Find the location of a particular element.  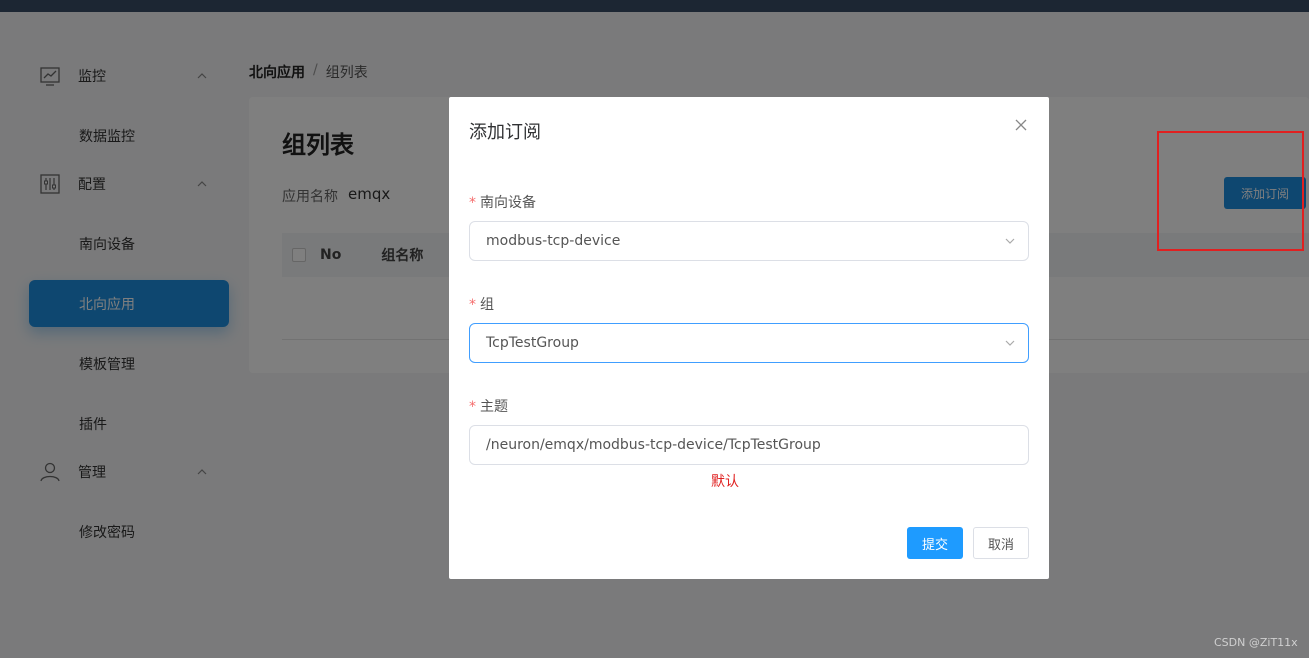

group-label-text: 组 is located at coordinates (487, 305).